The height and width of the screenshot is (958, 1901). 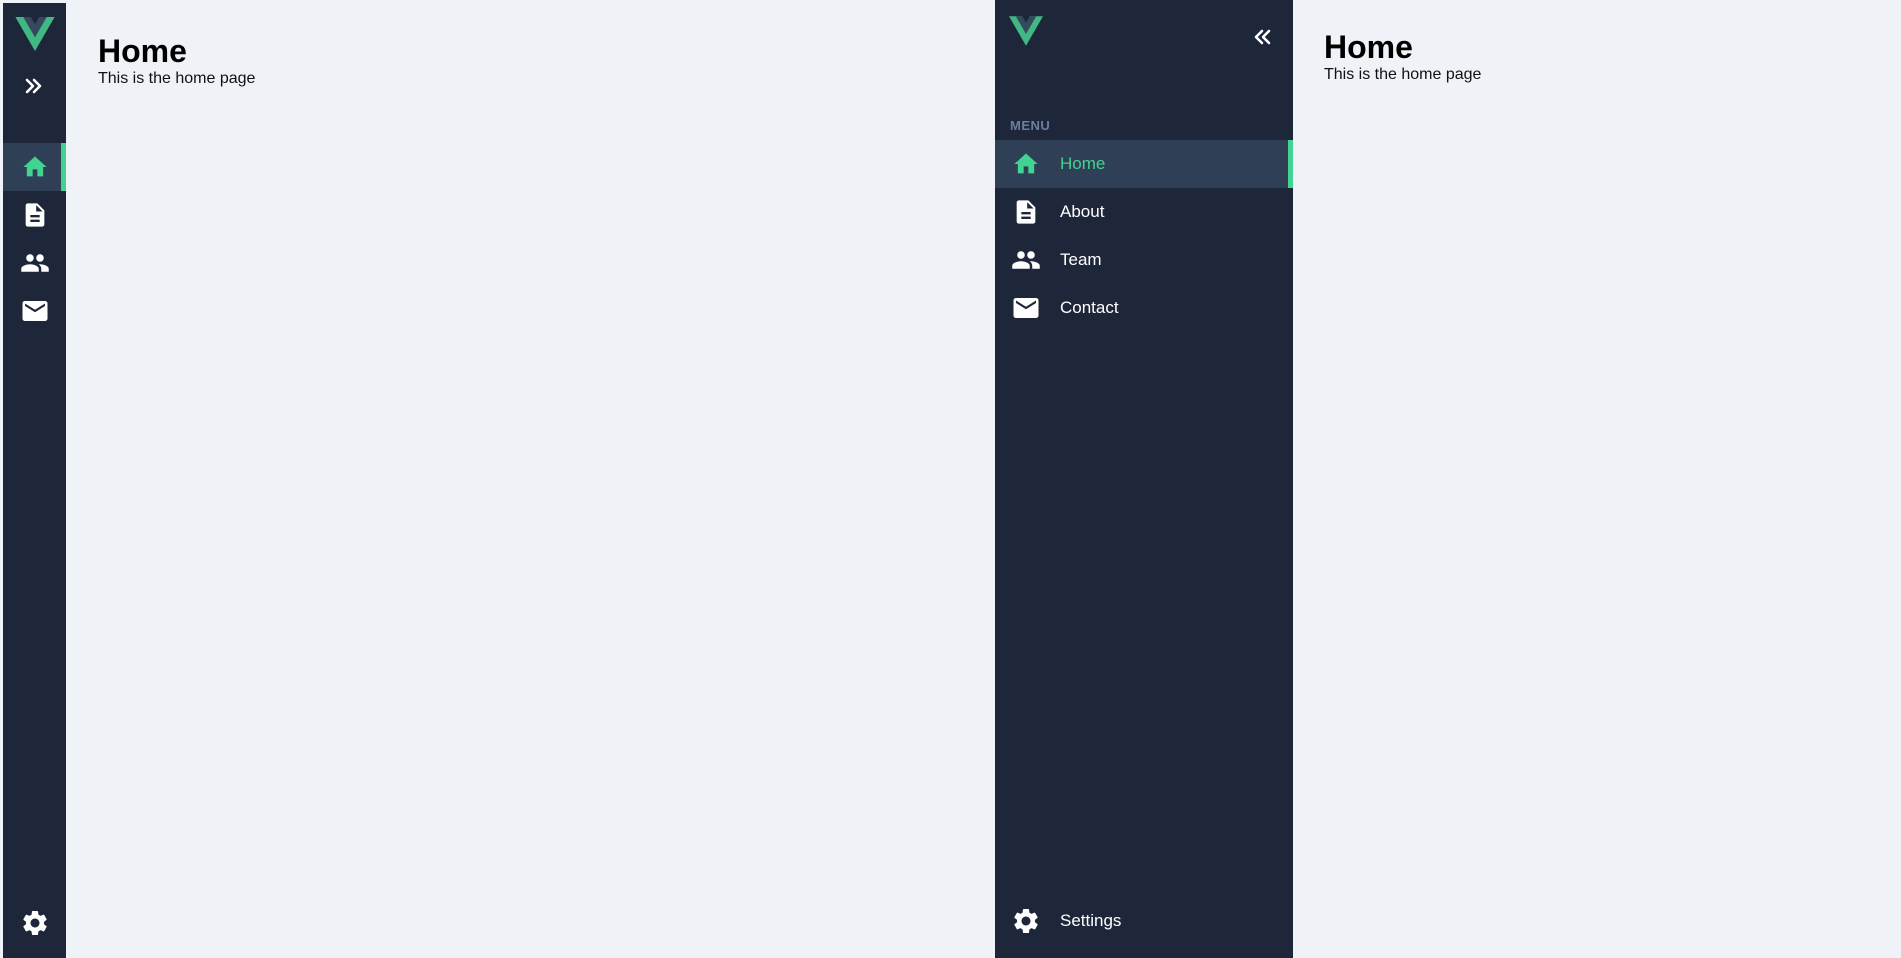 I want to click on sidebar-item-label: Contact, so click(x=1089, y=307).